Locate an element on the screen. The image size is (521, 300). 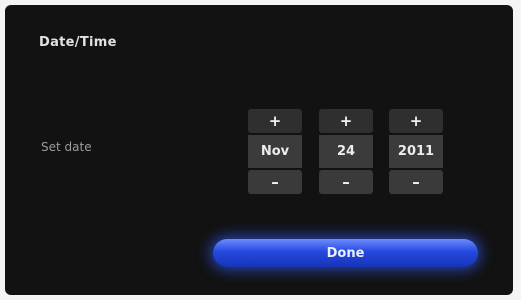
year-value: 2011 is located at coordinates (416, 151).